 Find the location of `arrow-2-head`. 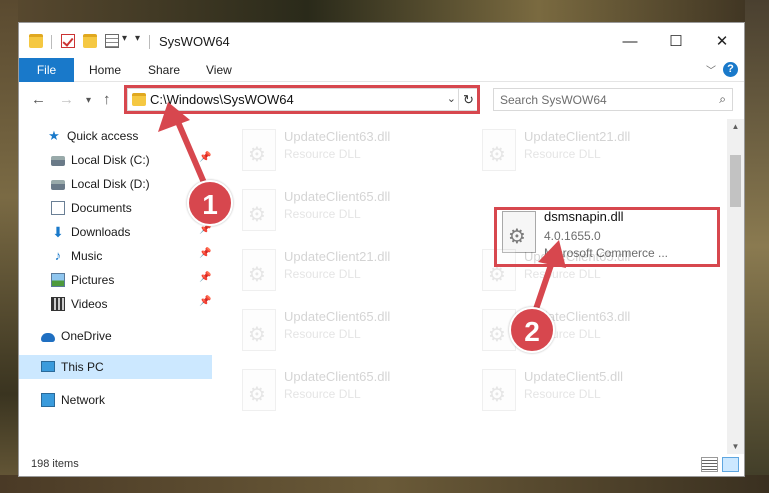

arrow-2-head is located at coordinates (552, 254).